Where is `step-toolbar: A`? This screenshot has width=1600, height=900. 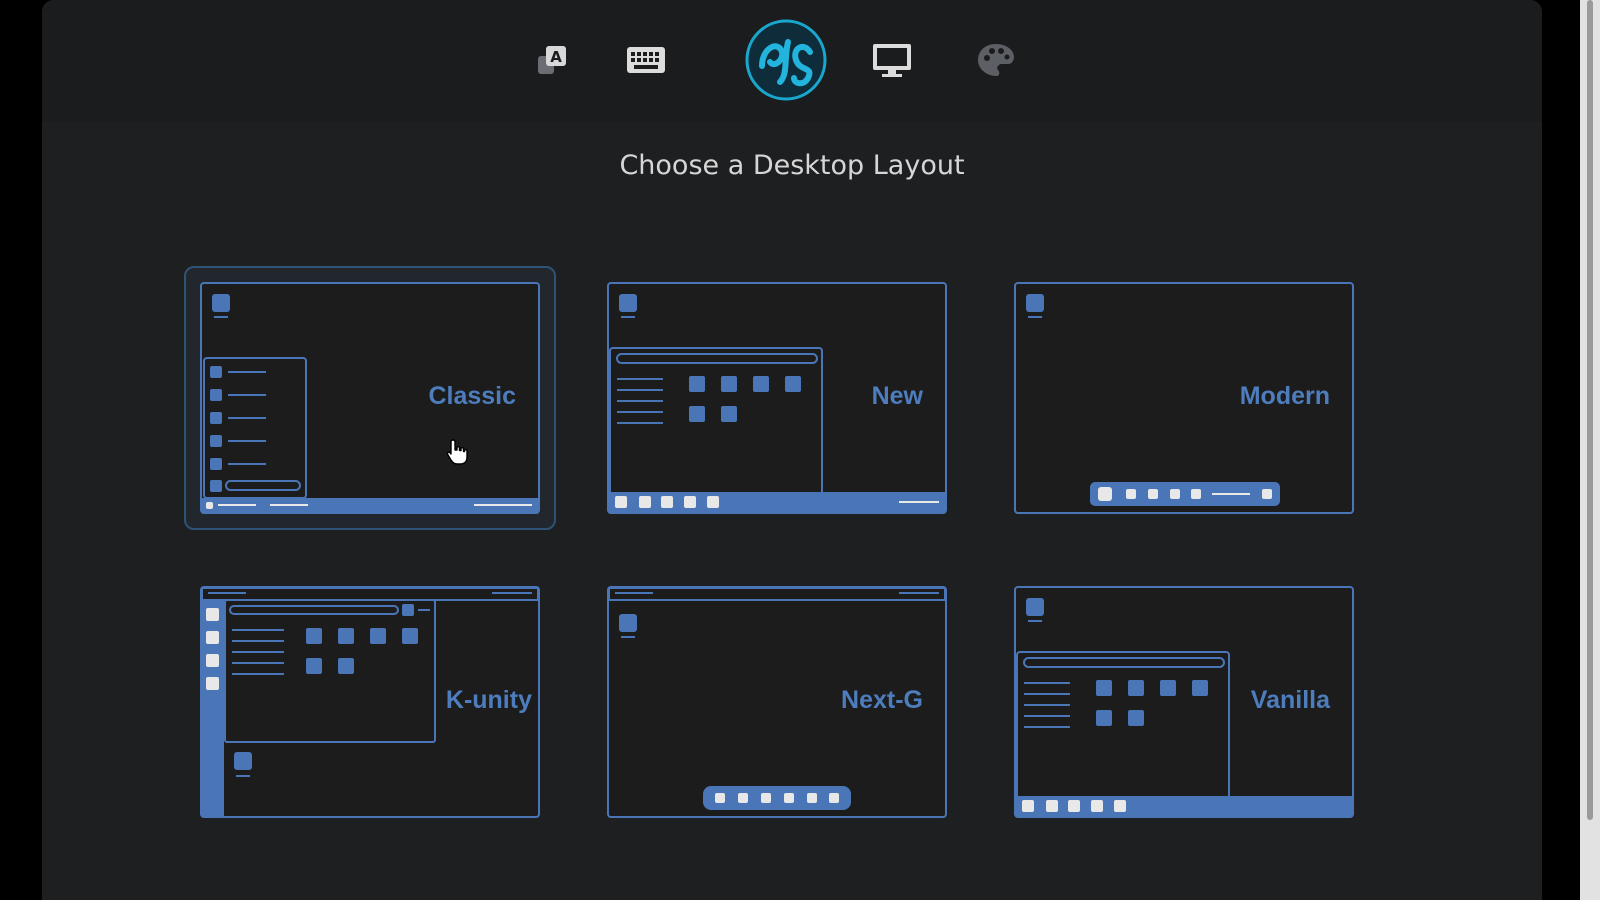
step-toolbar: A is located at coordinates (792, 61).